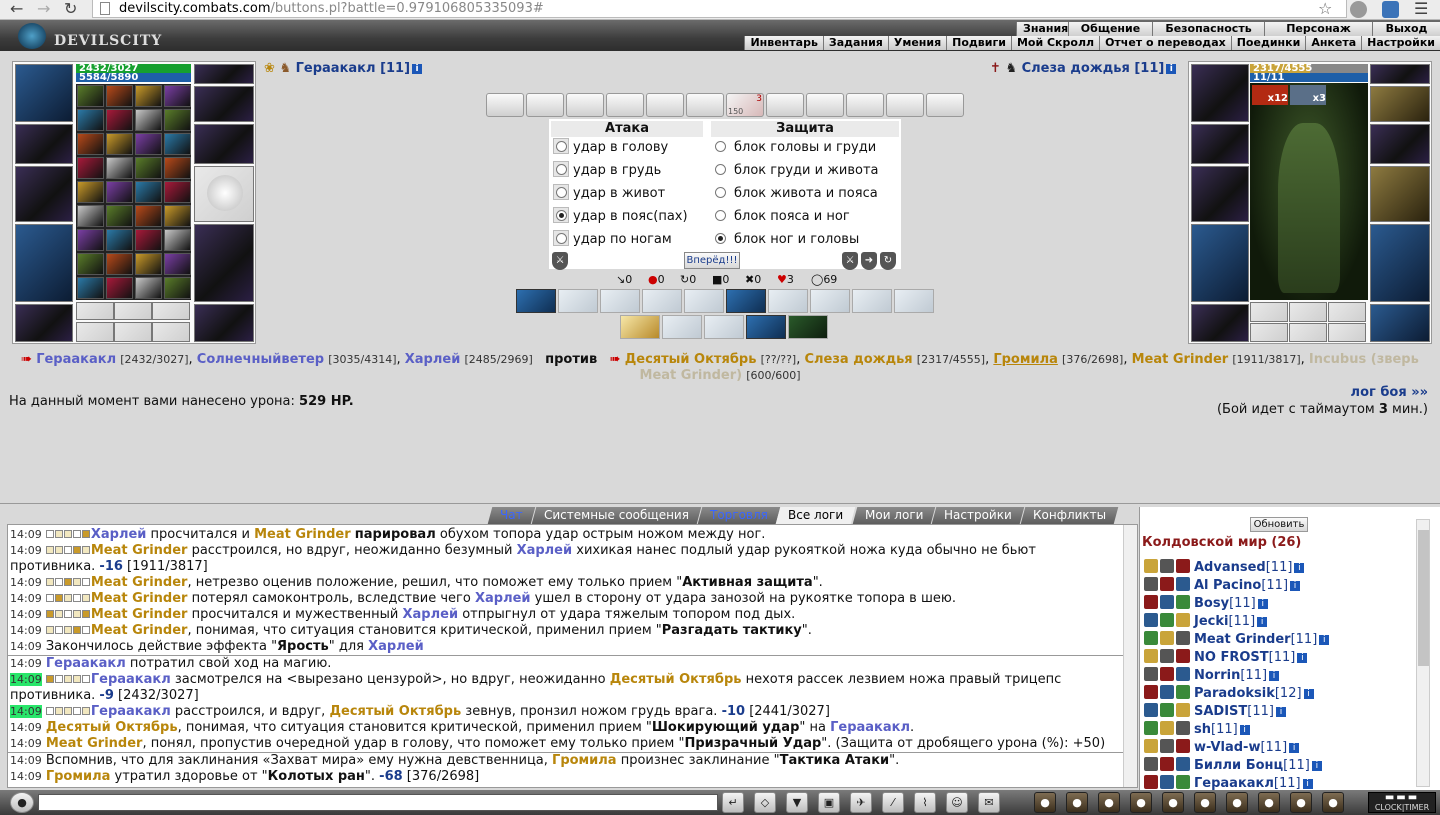 The image size is (1440, 815). I want to click on defense-shield-icon: ⚔, so click(850, 261).